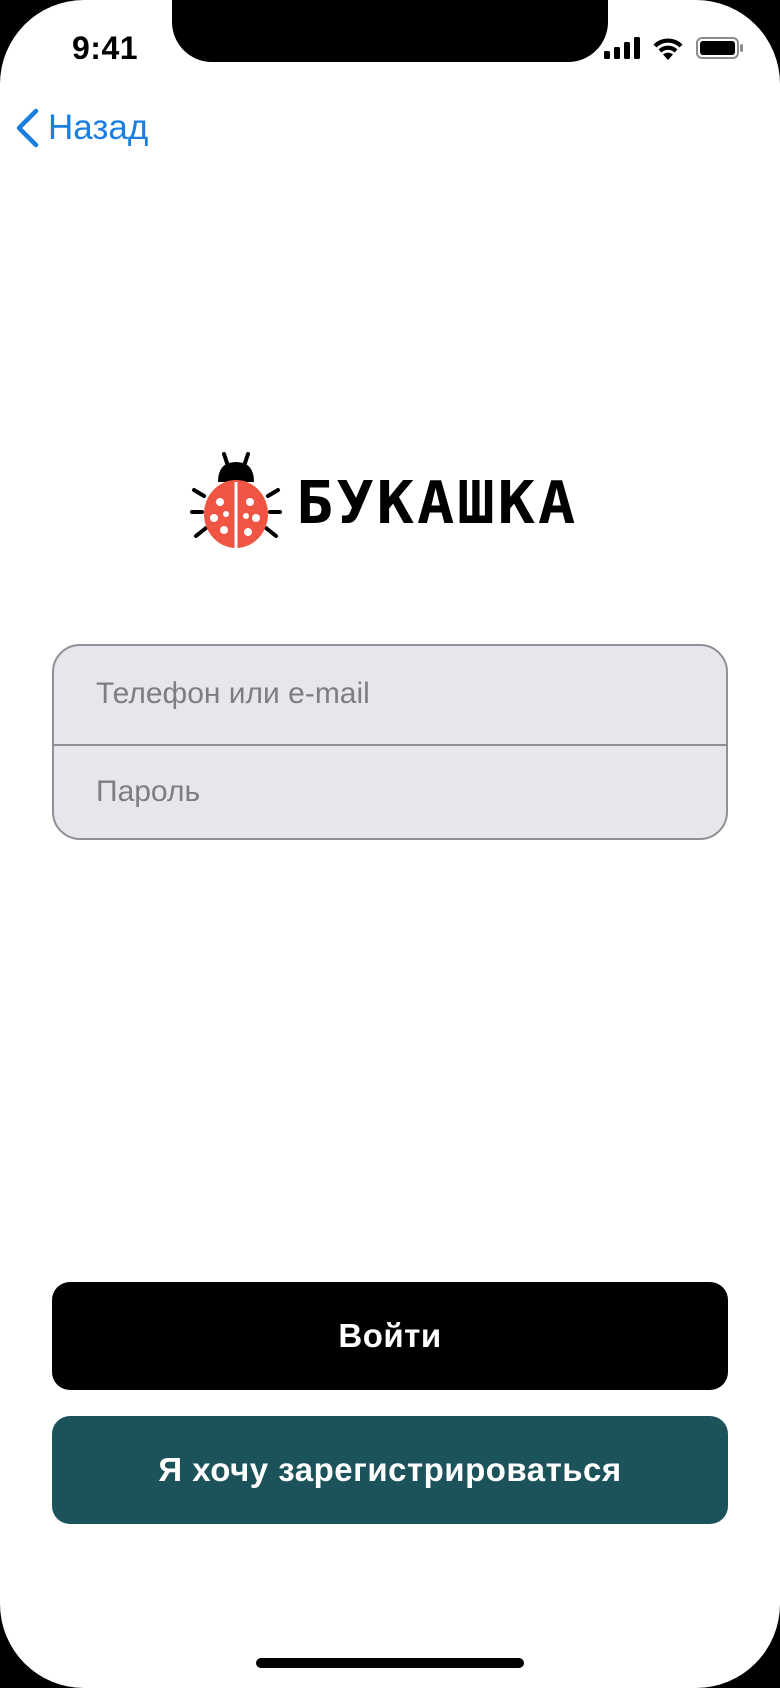  I want to click on wifi-icon, so click(668, 49).